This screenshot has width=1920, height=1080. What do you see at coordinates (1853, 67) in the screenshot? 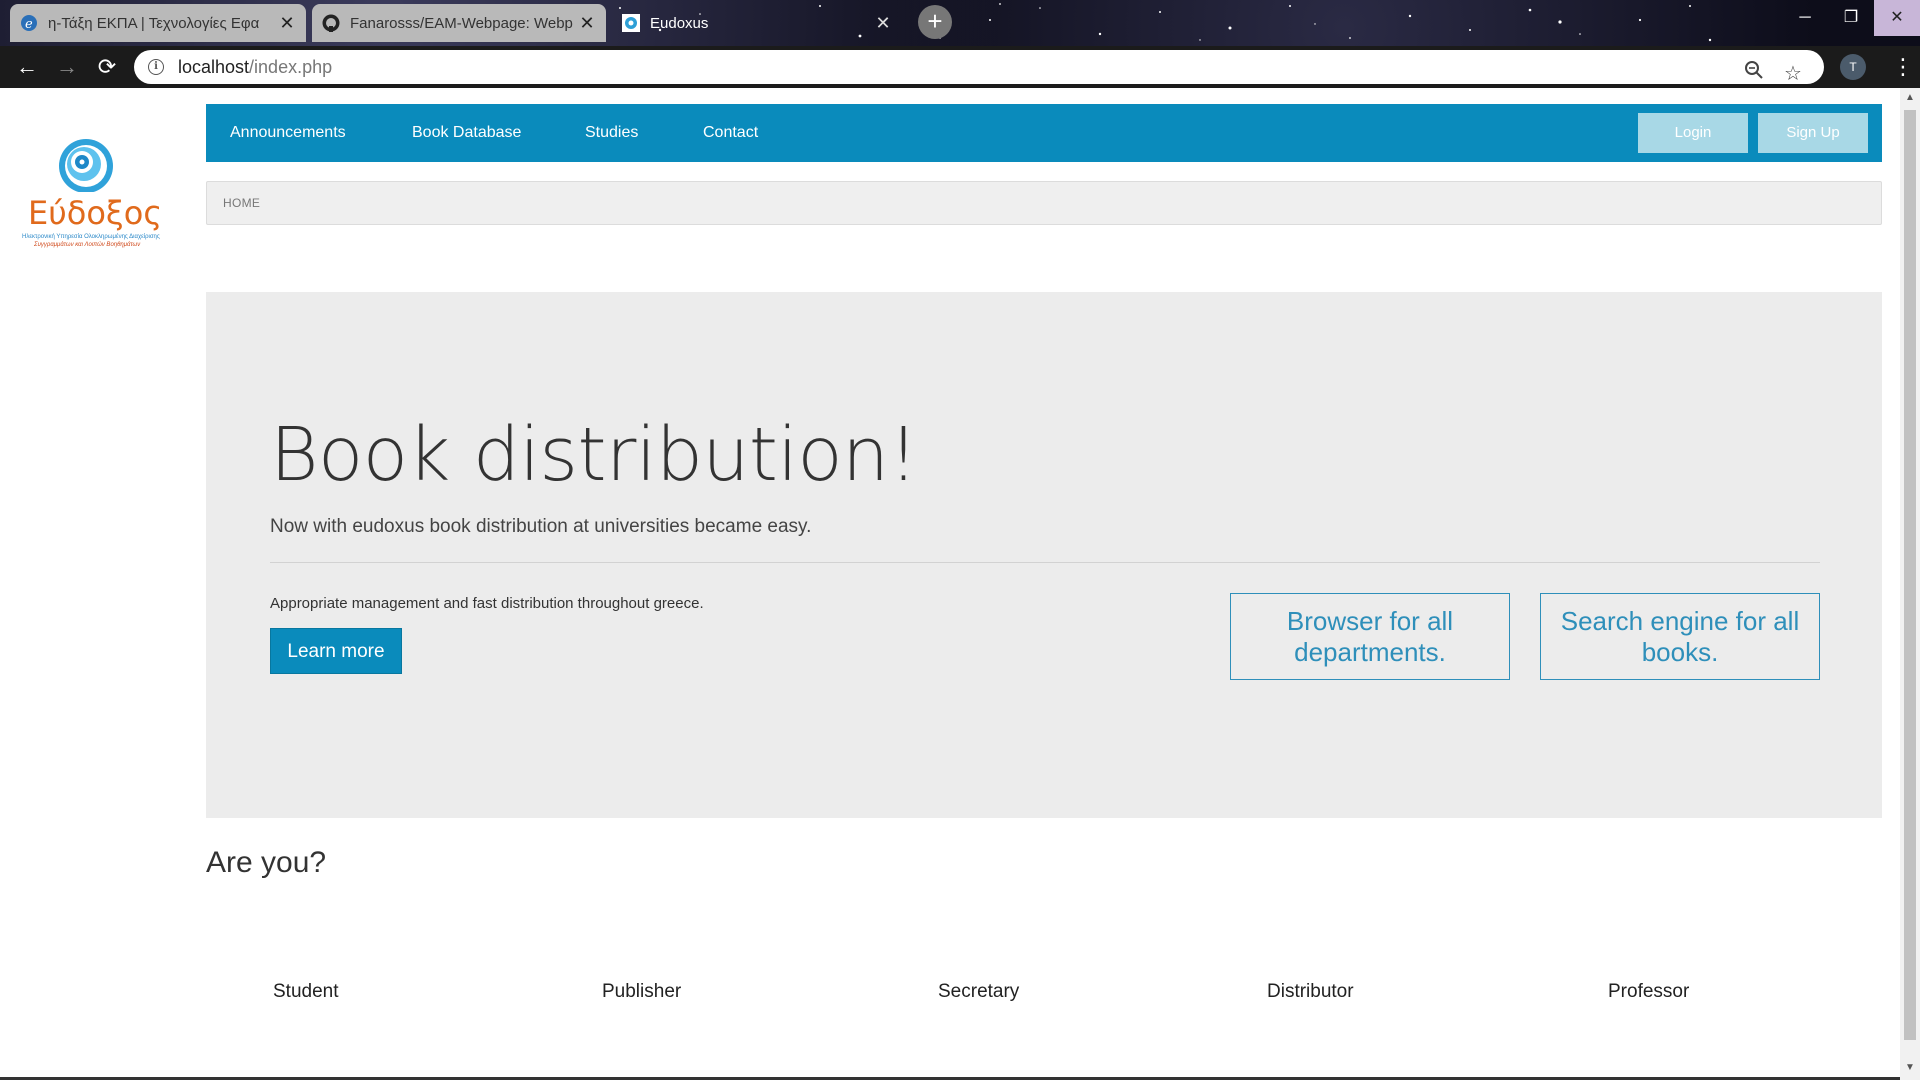
I see `profile-avatar: T` at bounding box center [1853, 67].